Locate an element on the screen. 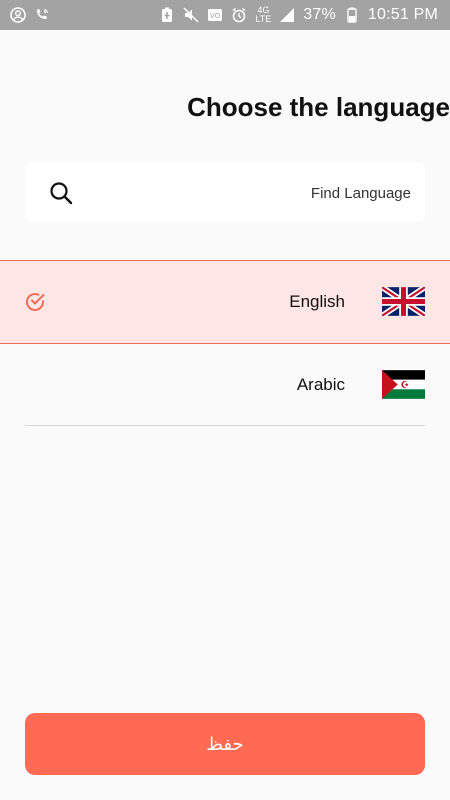 The image size is (450, 800). mute-icon is located at coordinates (191, 15).